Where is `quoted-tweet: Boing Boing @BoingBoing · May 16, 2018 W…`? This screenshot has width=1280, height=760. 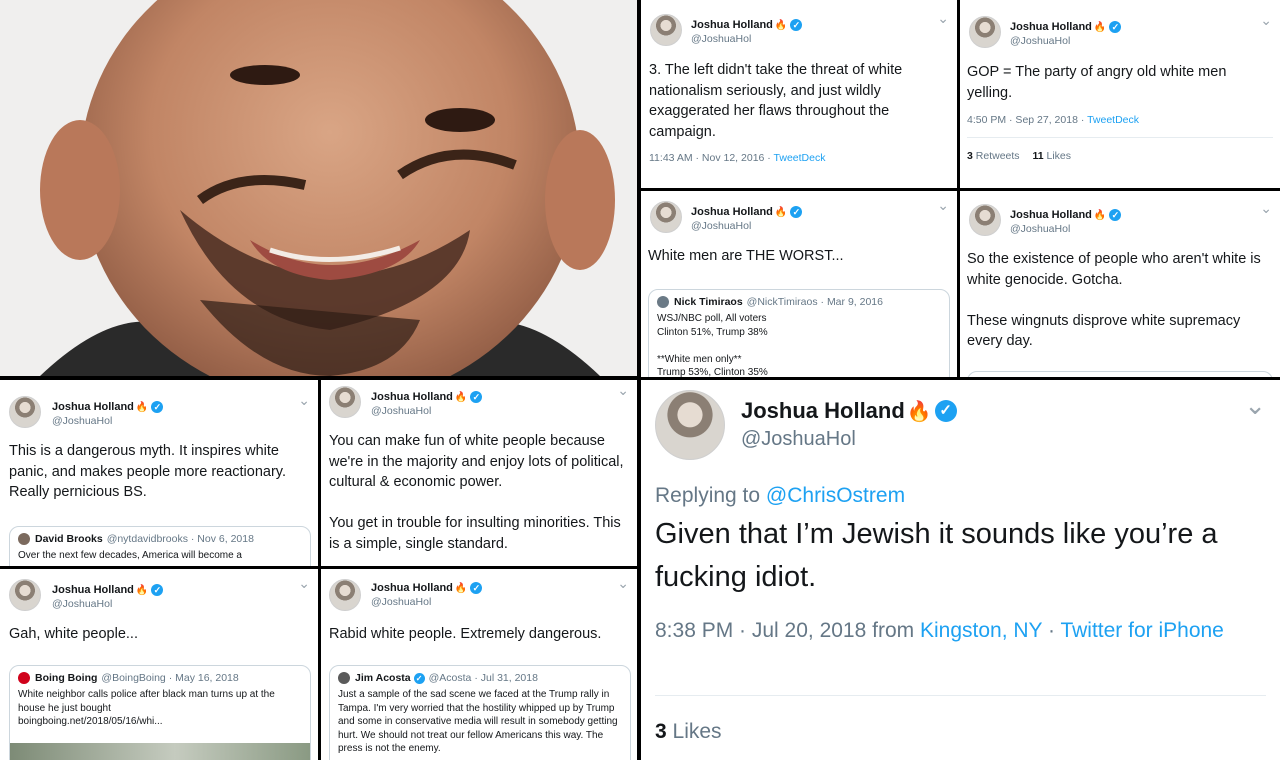
quoted-tweet: Boing Boing @BoingBoing · May 16, 2018 W… is located at coordinates (160, 712).